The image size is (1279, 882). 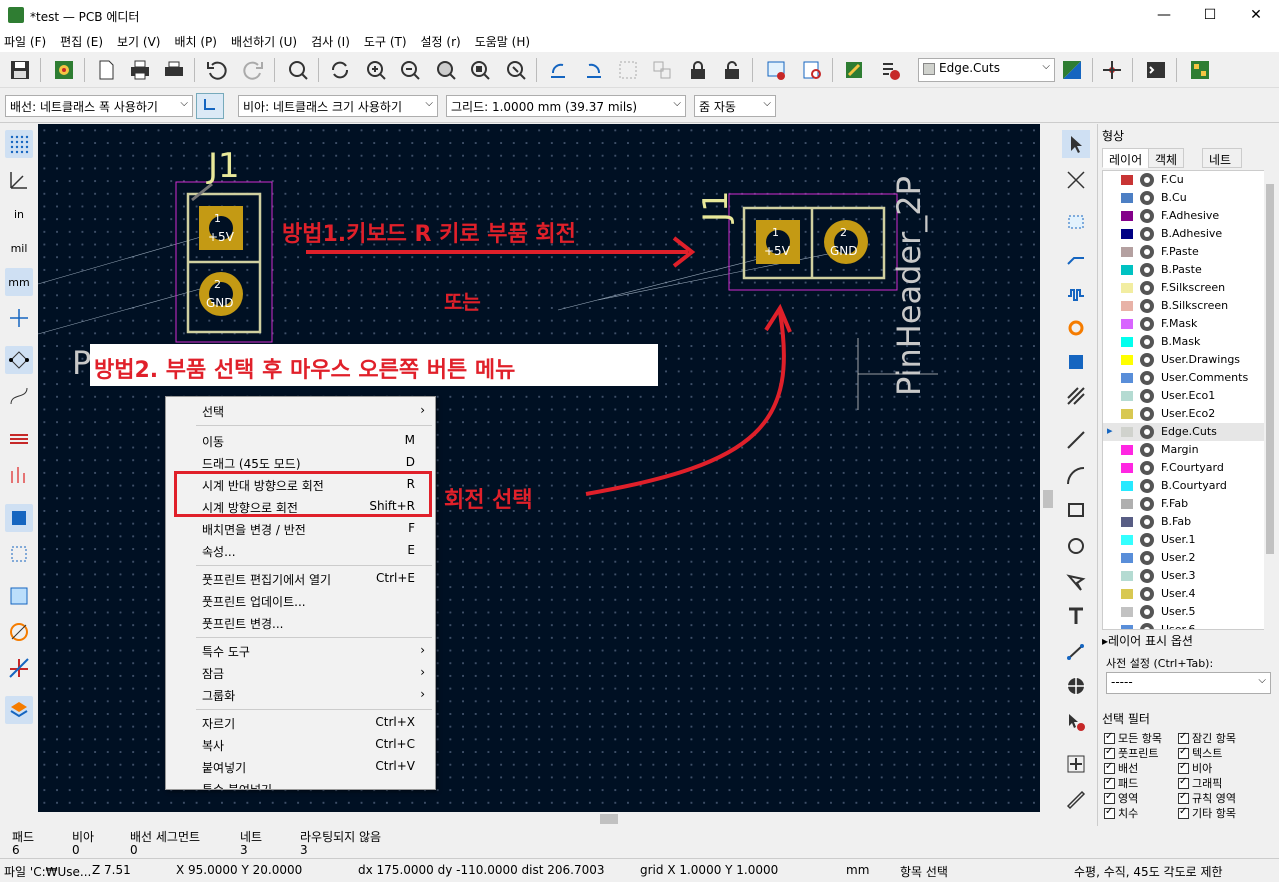 I want to click on filter-checkbox: 패드, so click(x=1121, y=783).